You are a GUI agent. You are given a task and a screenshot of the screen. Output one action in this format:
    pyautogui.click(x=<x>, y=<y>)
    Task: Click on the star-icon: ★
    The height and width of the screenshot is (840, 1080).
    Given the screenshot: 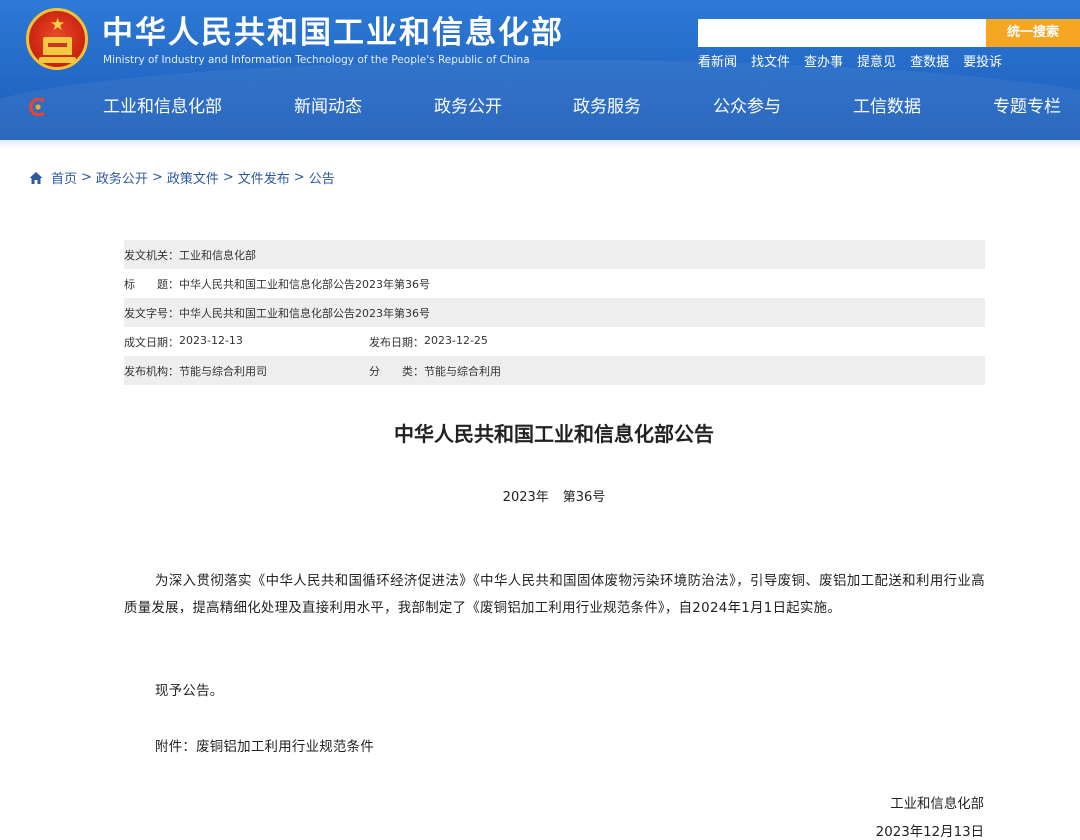 What is the action you would take?
    pyautogui.click(x=58, y=25)
    